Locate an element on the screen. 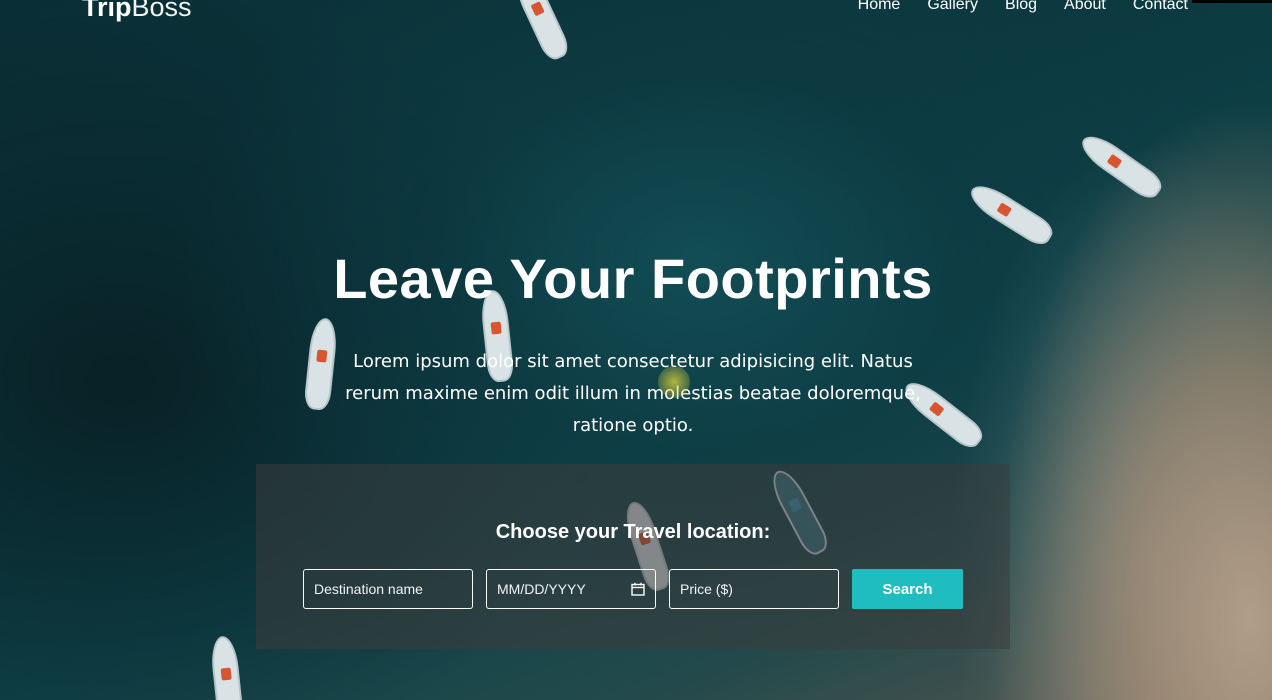  nav-item-contact: Contact is located at coordinates (1160, 7).